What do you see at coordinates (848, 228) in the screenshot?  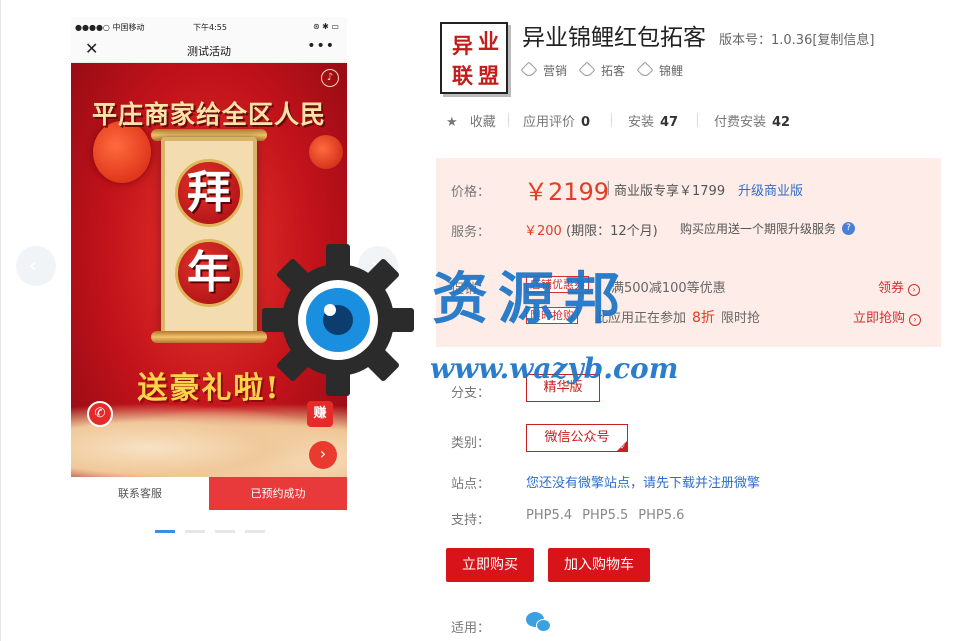 I see `help-icon: ?` at bounding box center [848, 228].